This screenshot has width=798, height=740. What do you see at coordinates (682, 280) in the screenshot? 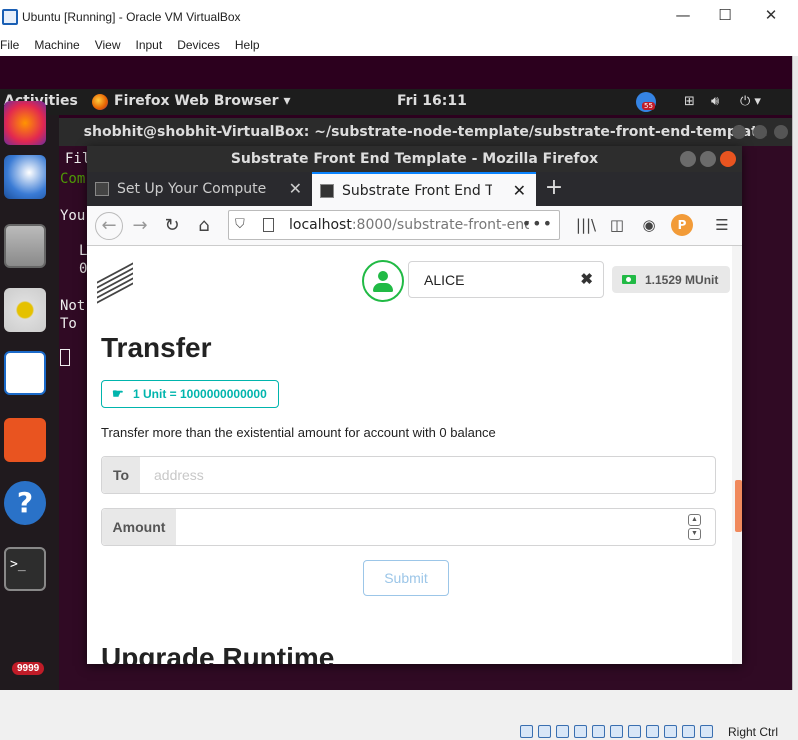
I see `balance-value: 1.1529 MUnit` at bounding box center [682, 280].